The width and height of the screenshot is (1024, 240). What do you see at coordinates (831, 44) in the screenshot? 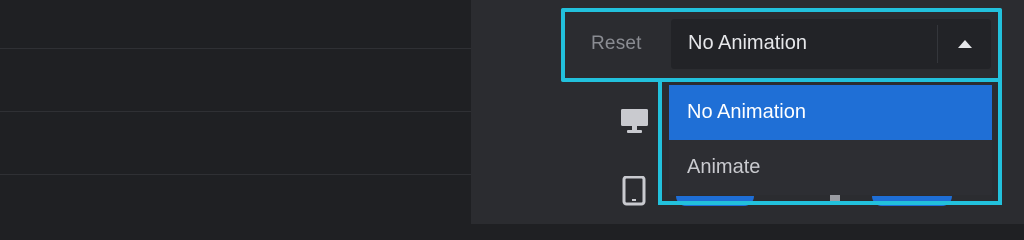
I see `animation-select: No Animation` at bounding box center [831, 44].